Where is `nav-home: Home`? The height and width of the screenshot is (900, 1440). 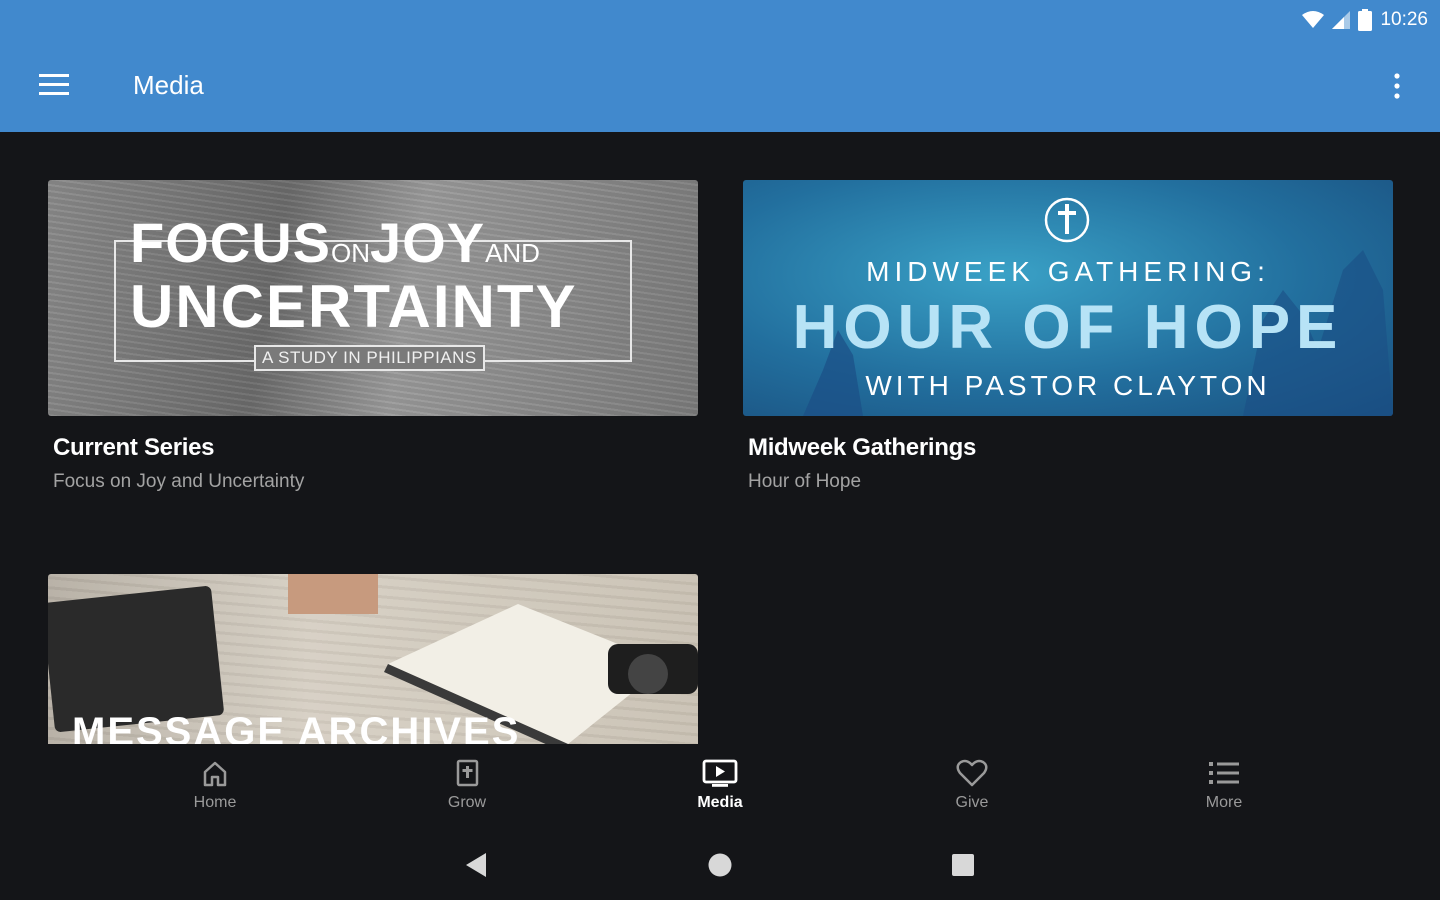 nav-home: Home is located at coordinates (215, 785).